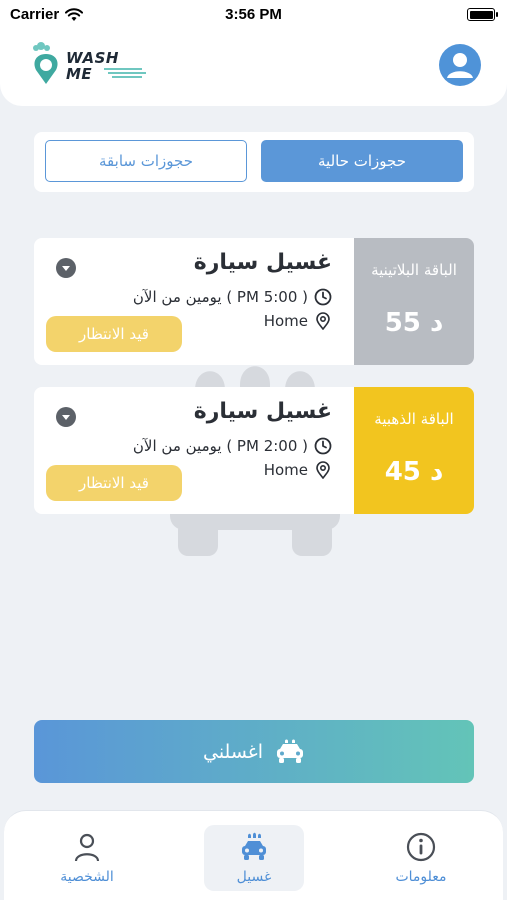  What do you see at coordinates (414, 419) in the screenshot?
I see `package-name: الباقة الذهبية` at bounding box center [414, 419].